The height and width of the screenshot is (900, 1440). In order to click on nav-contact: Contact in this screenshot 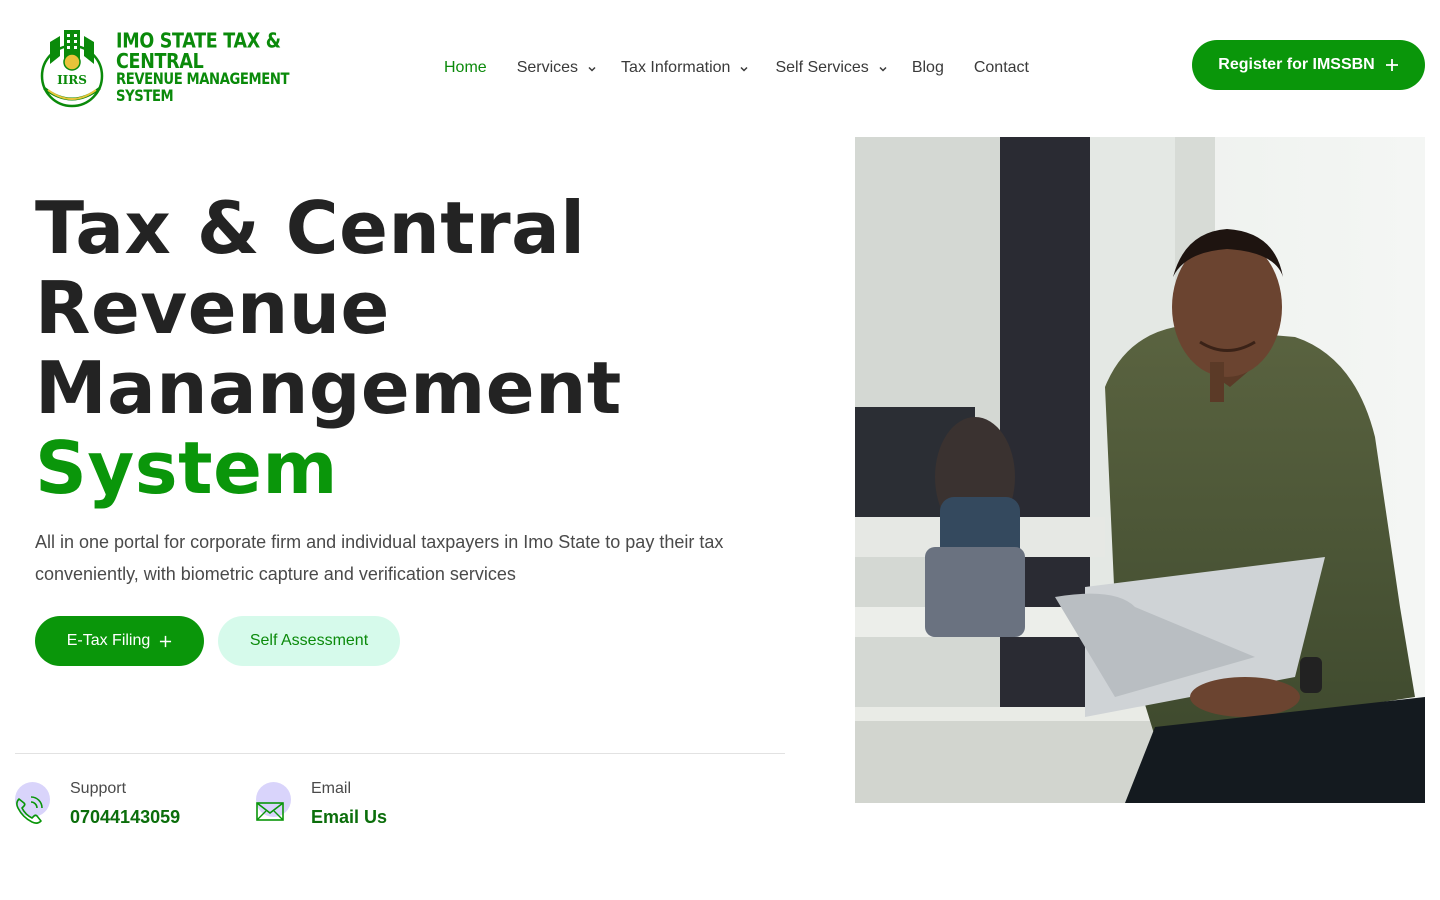, I will do `click(1001, 68)`.